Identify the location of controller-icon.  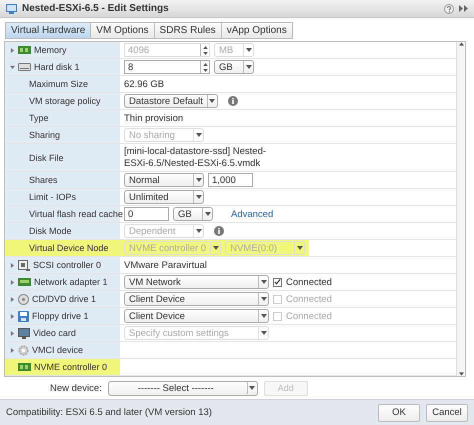
(24, 265).